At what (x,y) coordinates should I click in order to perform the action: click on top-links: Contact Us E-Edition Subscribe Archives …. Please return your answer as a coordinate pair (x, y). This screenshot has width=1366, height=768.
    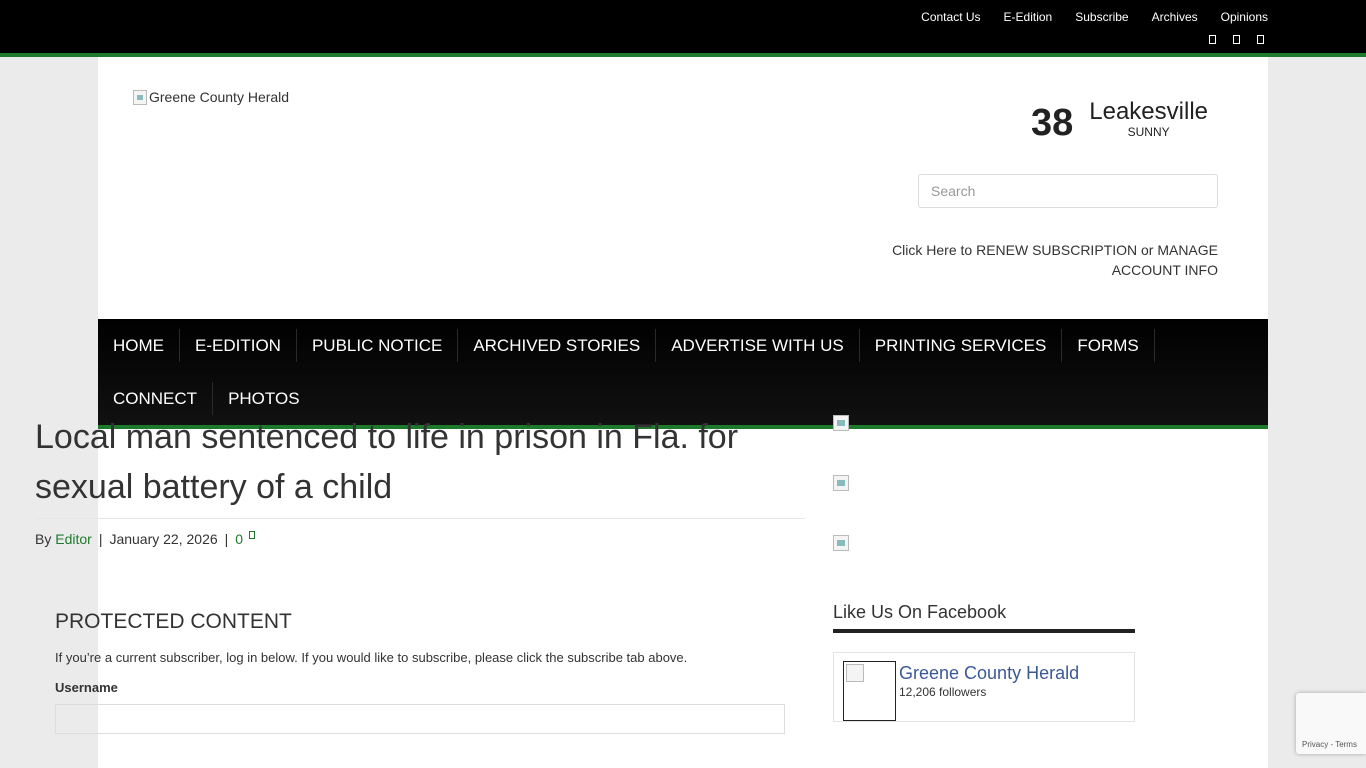
    Looking at the image, I should click on (1083, 17).